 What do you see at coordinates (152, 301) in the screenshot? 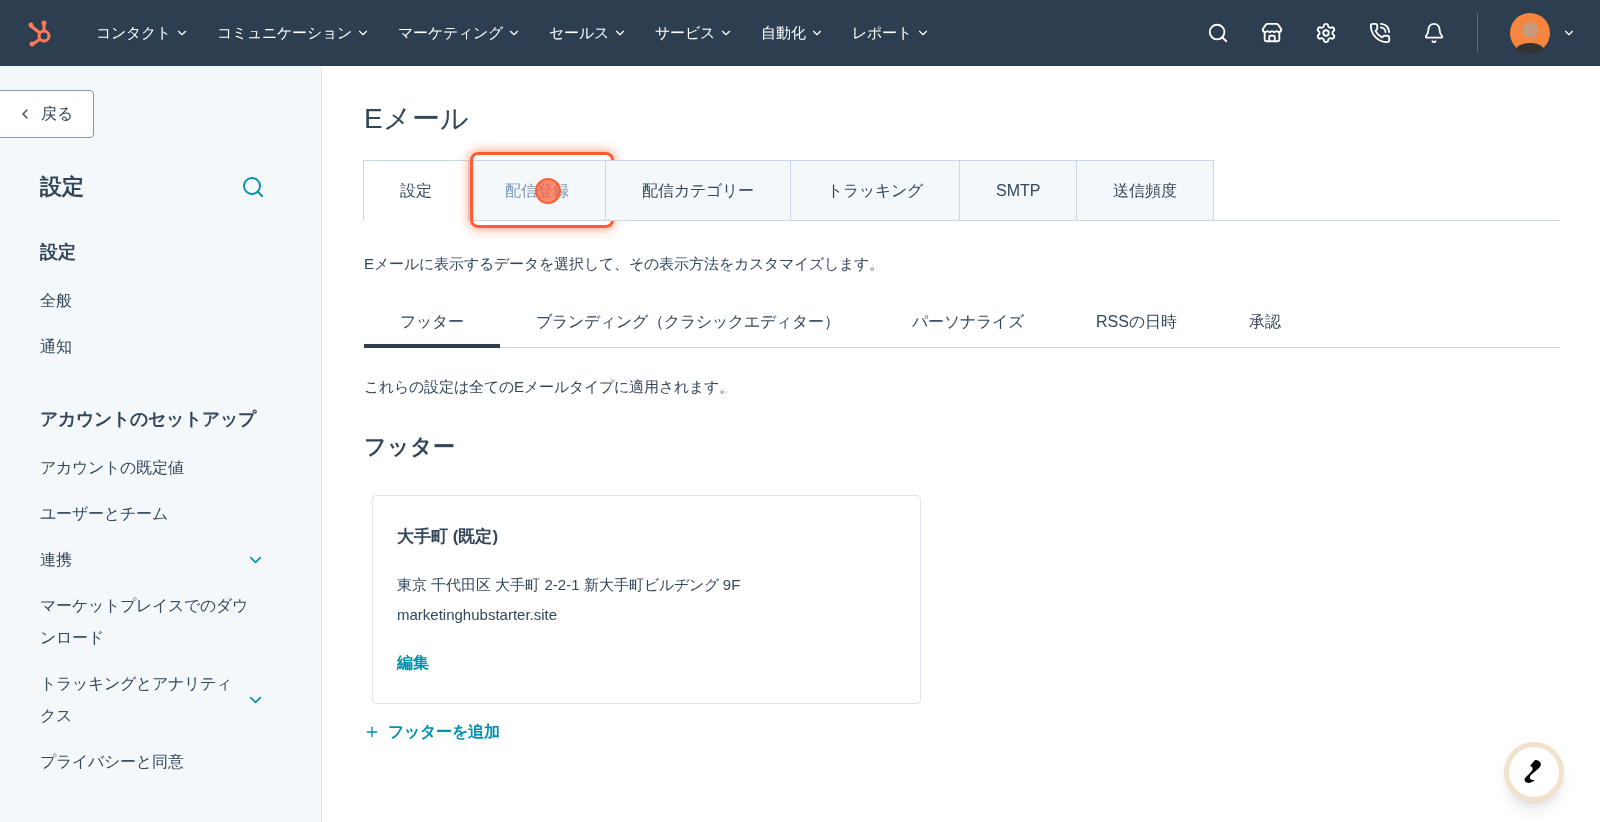
I see `sidebar-item: 全般` at bounding box center [152, 301].